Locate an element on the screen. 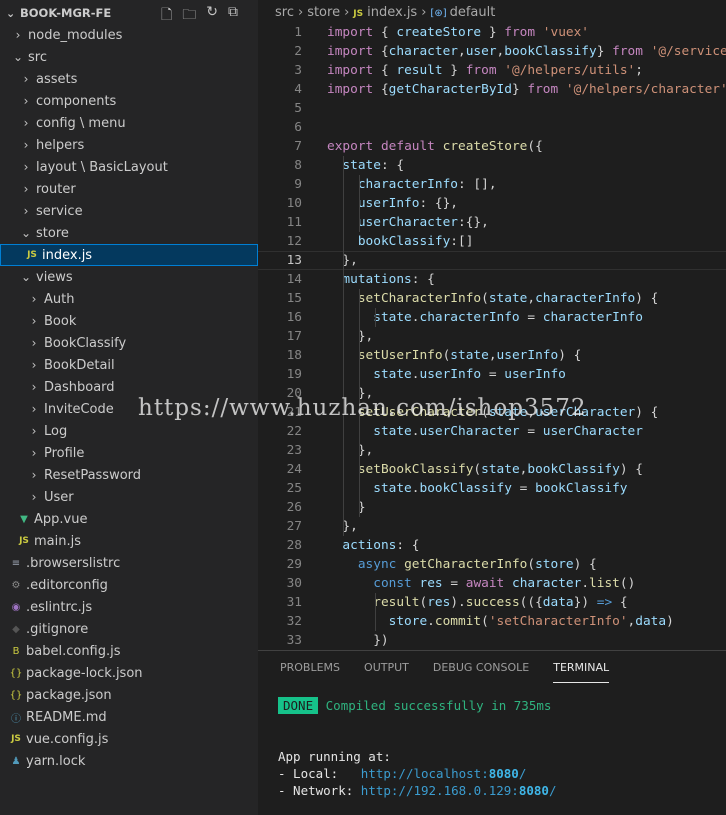 The width and height of the screenshot is (726, 815). tab-debug-console: DEBUG CONSOLE is located at coordinates (481, 672).